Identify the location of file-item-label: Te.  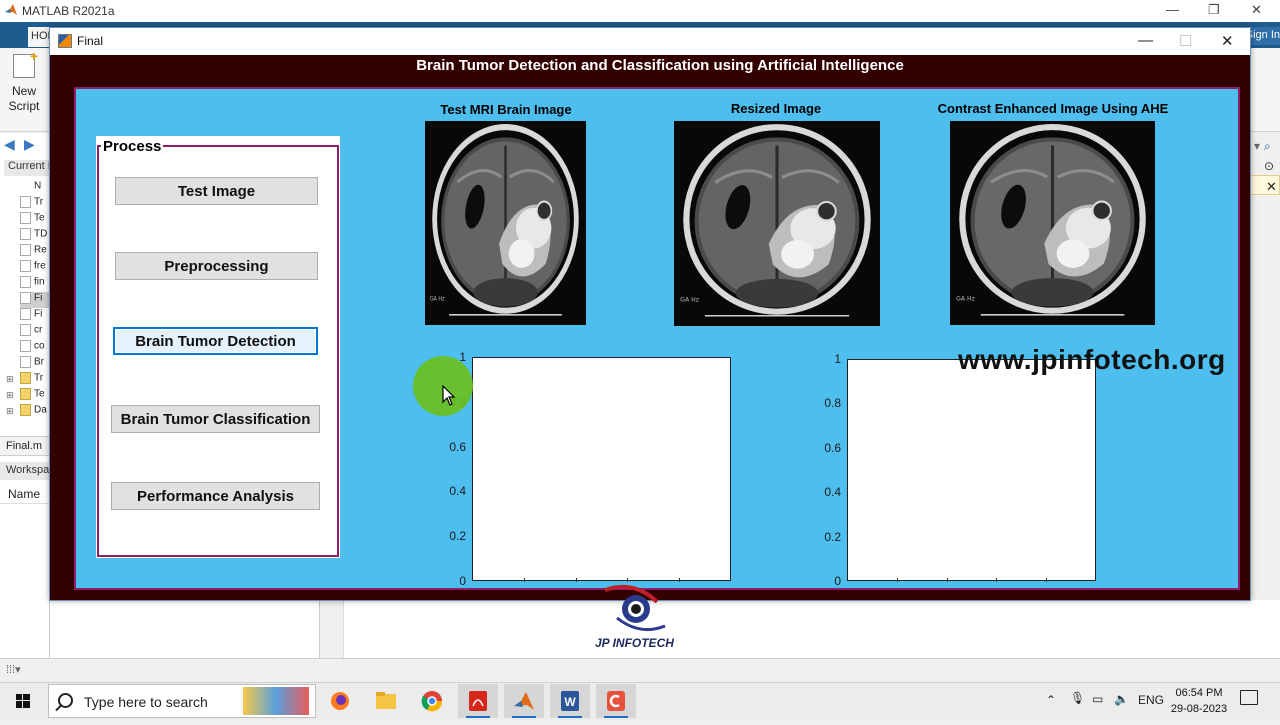
(39, 394).